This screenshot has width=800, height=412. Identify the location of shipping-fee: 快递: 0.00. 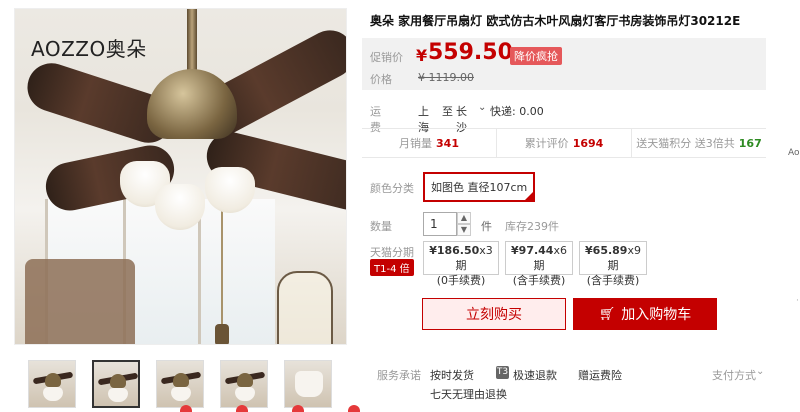
(517, 111).